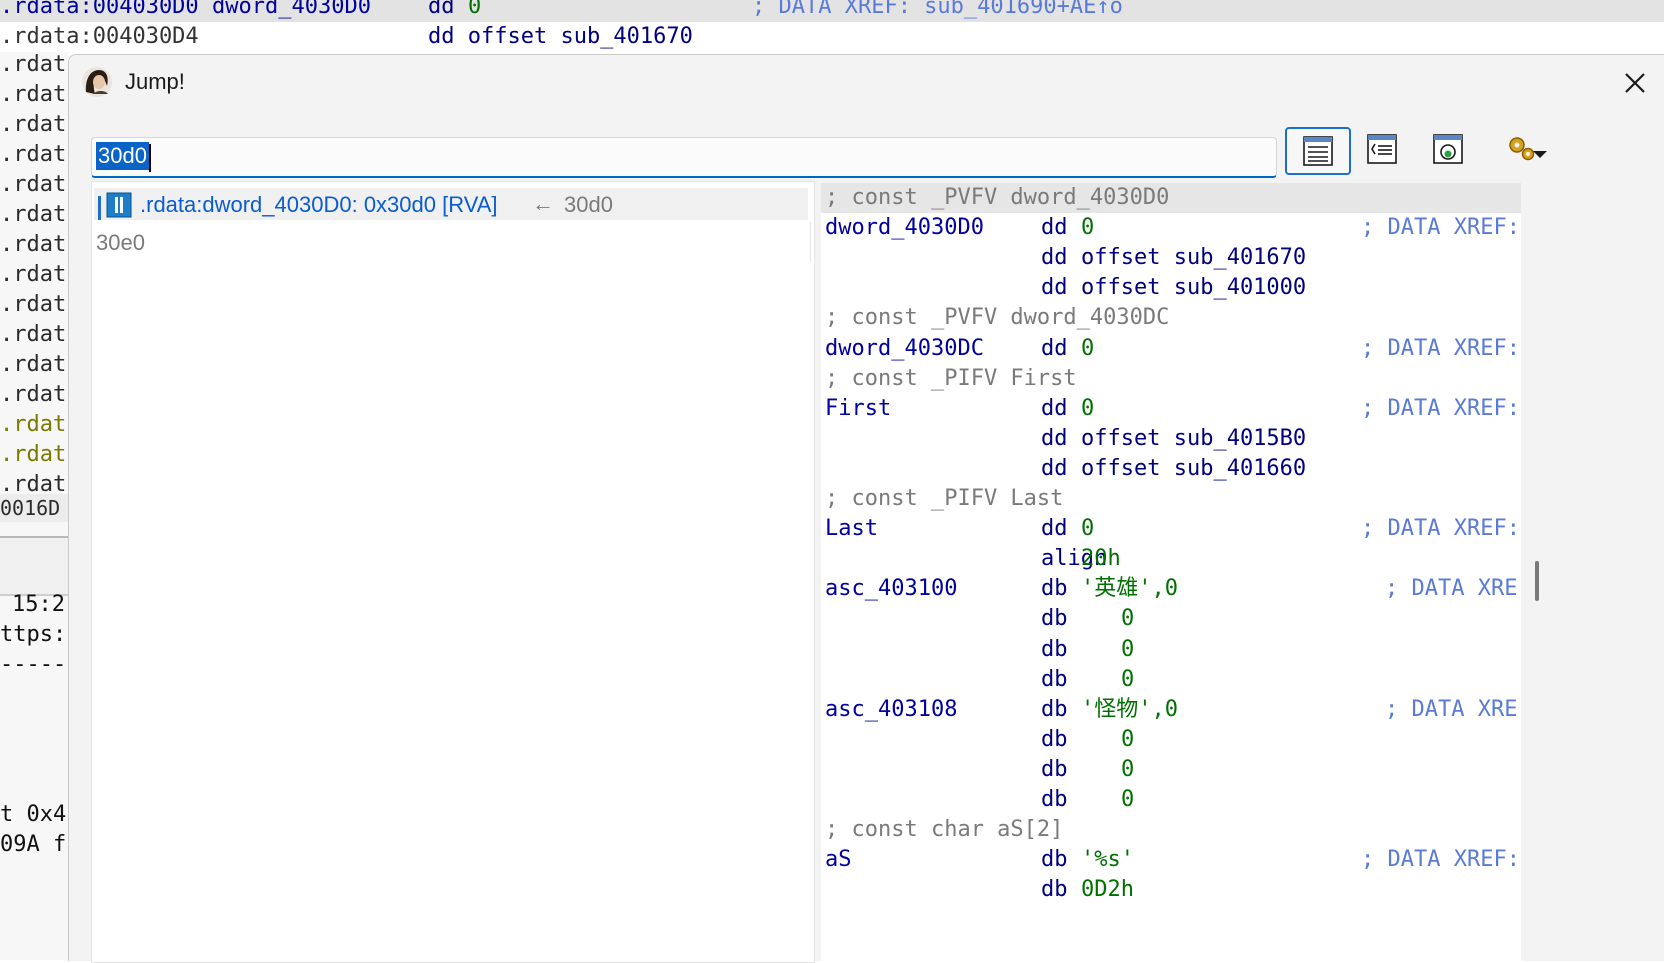  I want to click on bg-address: .rdata:004030D4, so click(99, 36).